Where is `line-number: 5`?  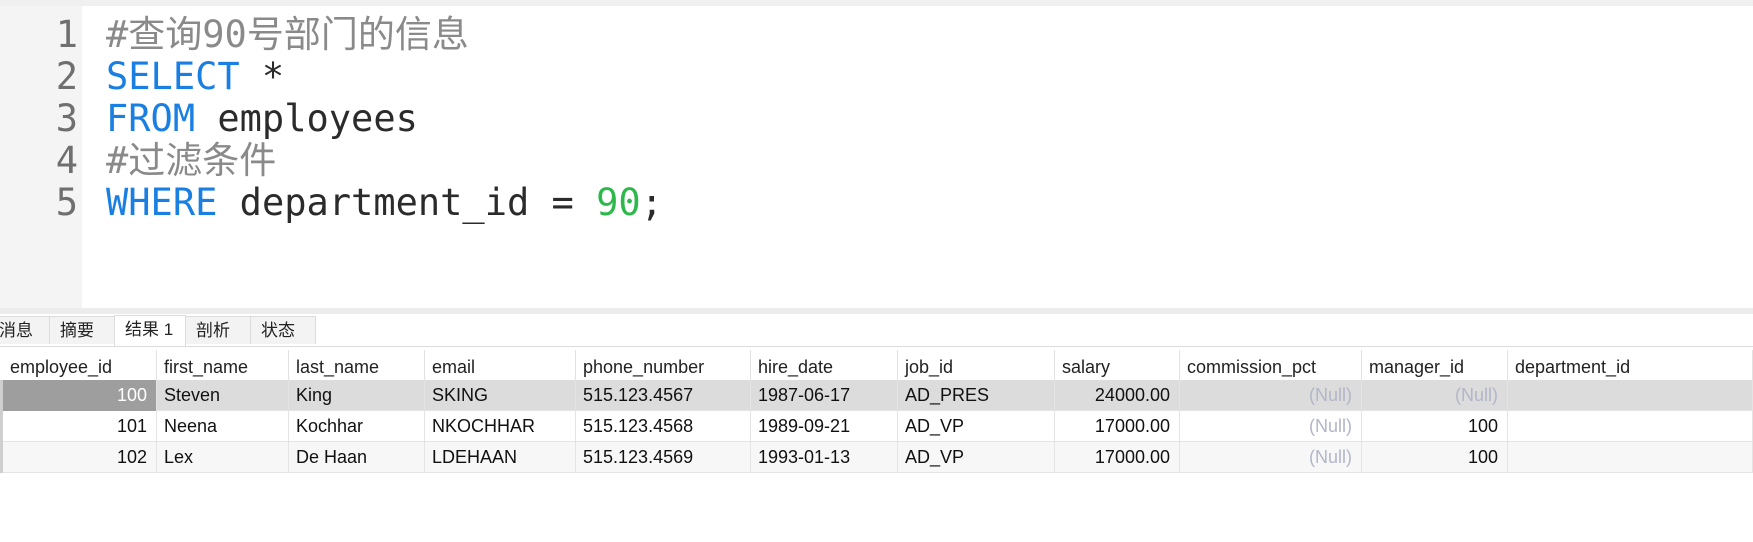 line-number: 5 is located at coordinates (66, 202).